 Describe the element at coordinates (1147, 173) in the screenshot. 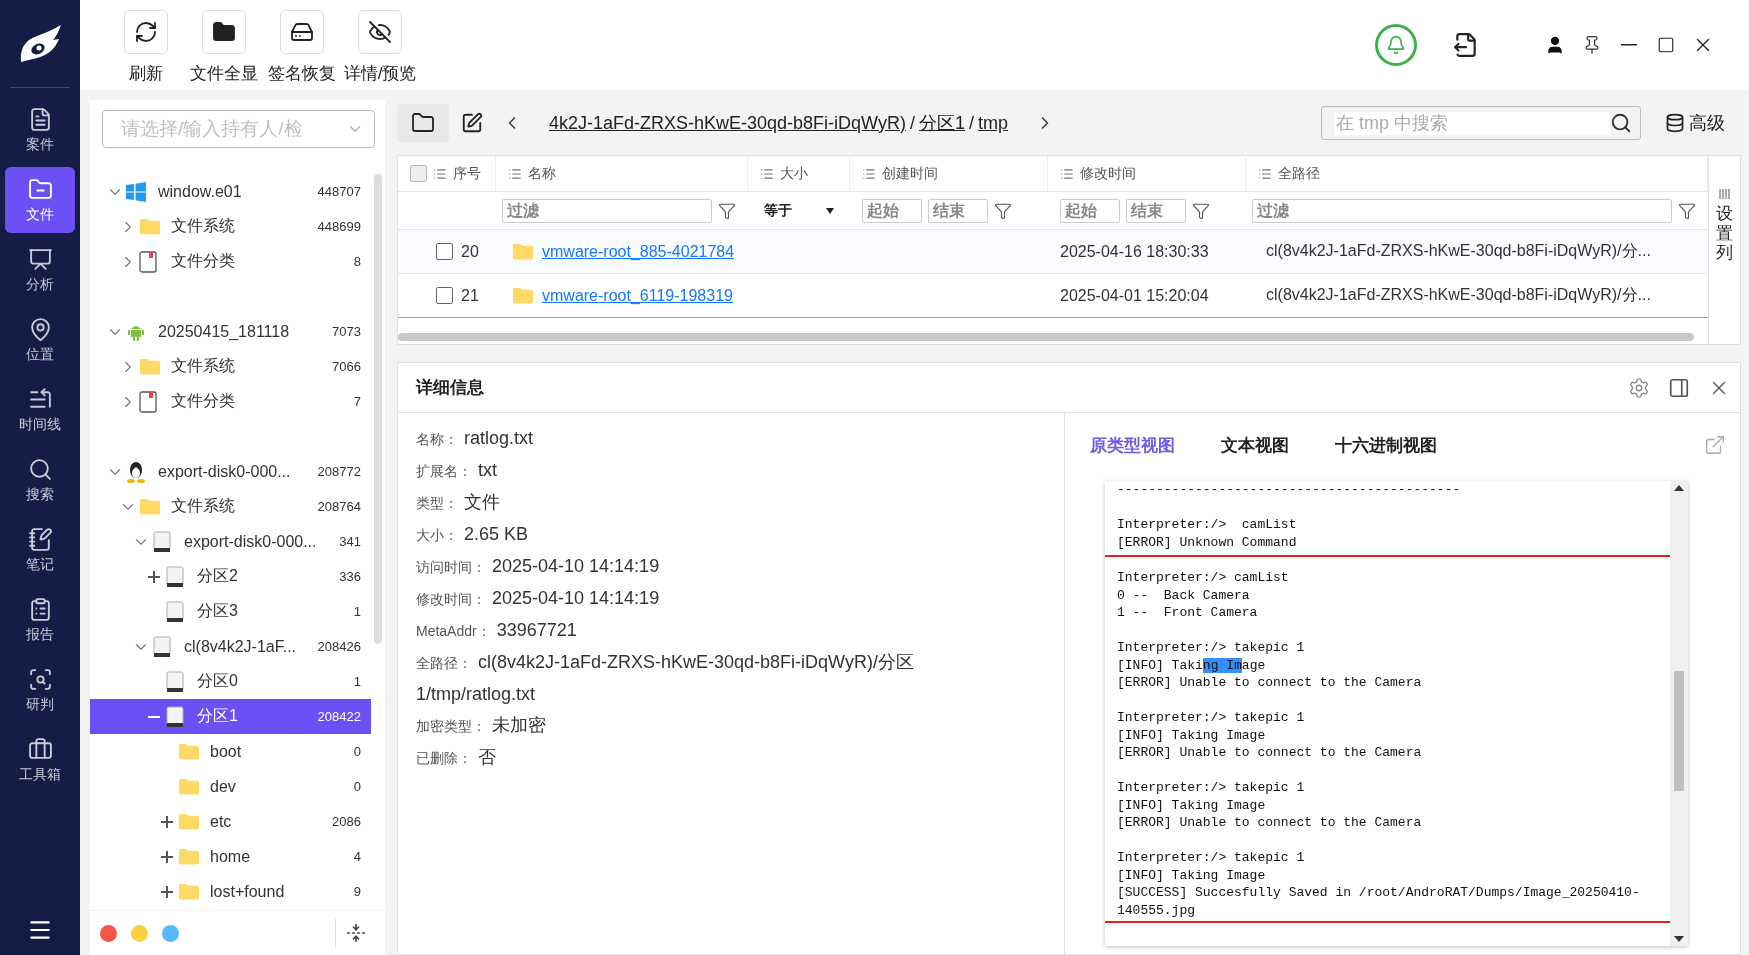

I see `column-header: 修改时间` at that location.